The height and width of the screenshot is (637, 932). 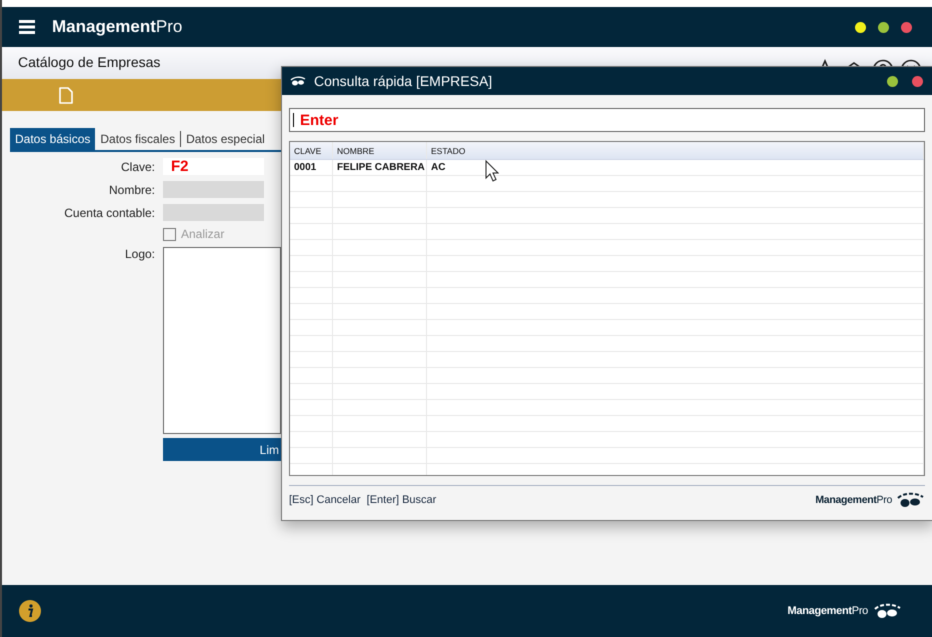 What do you see at coordinates (828, 611) in the screenshot?
I see `footer-logo-text: ManagementPro` at bounding box center [828, 611].